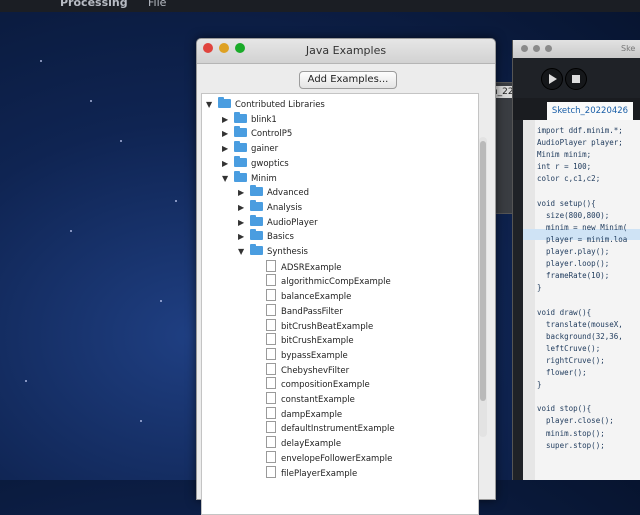 This screenshot has height=515, width=640. Describe the element at coordinates (569, 348) in the screenshot. I see `code-line: leftCruve();` at that location.